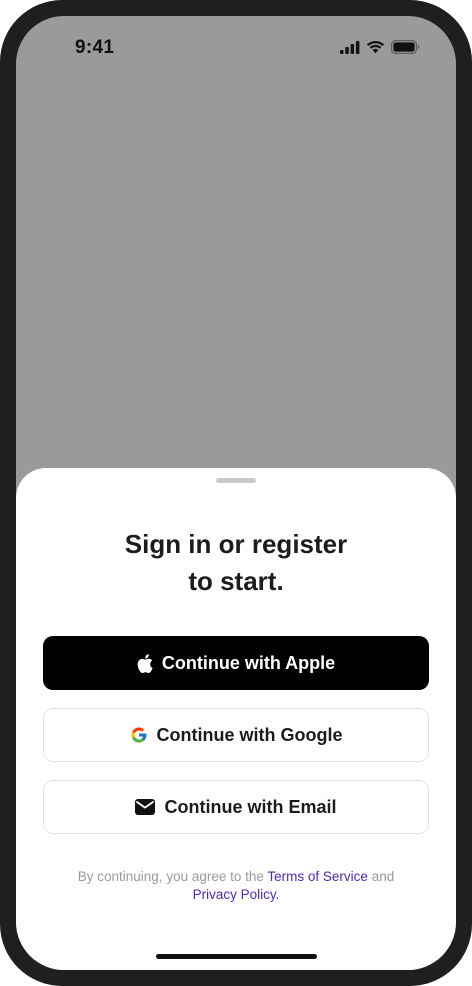 The width and height of the screenshot is (472, 986). Describe the element at coordinates (236, 544) in the screenshot. I see `sheet-title-line-1: Sign in or register` at that location.